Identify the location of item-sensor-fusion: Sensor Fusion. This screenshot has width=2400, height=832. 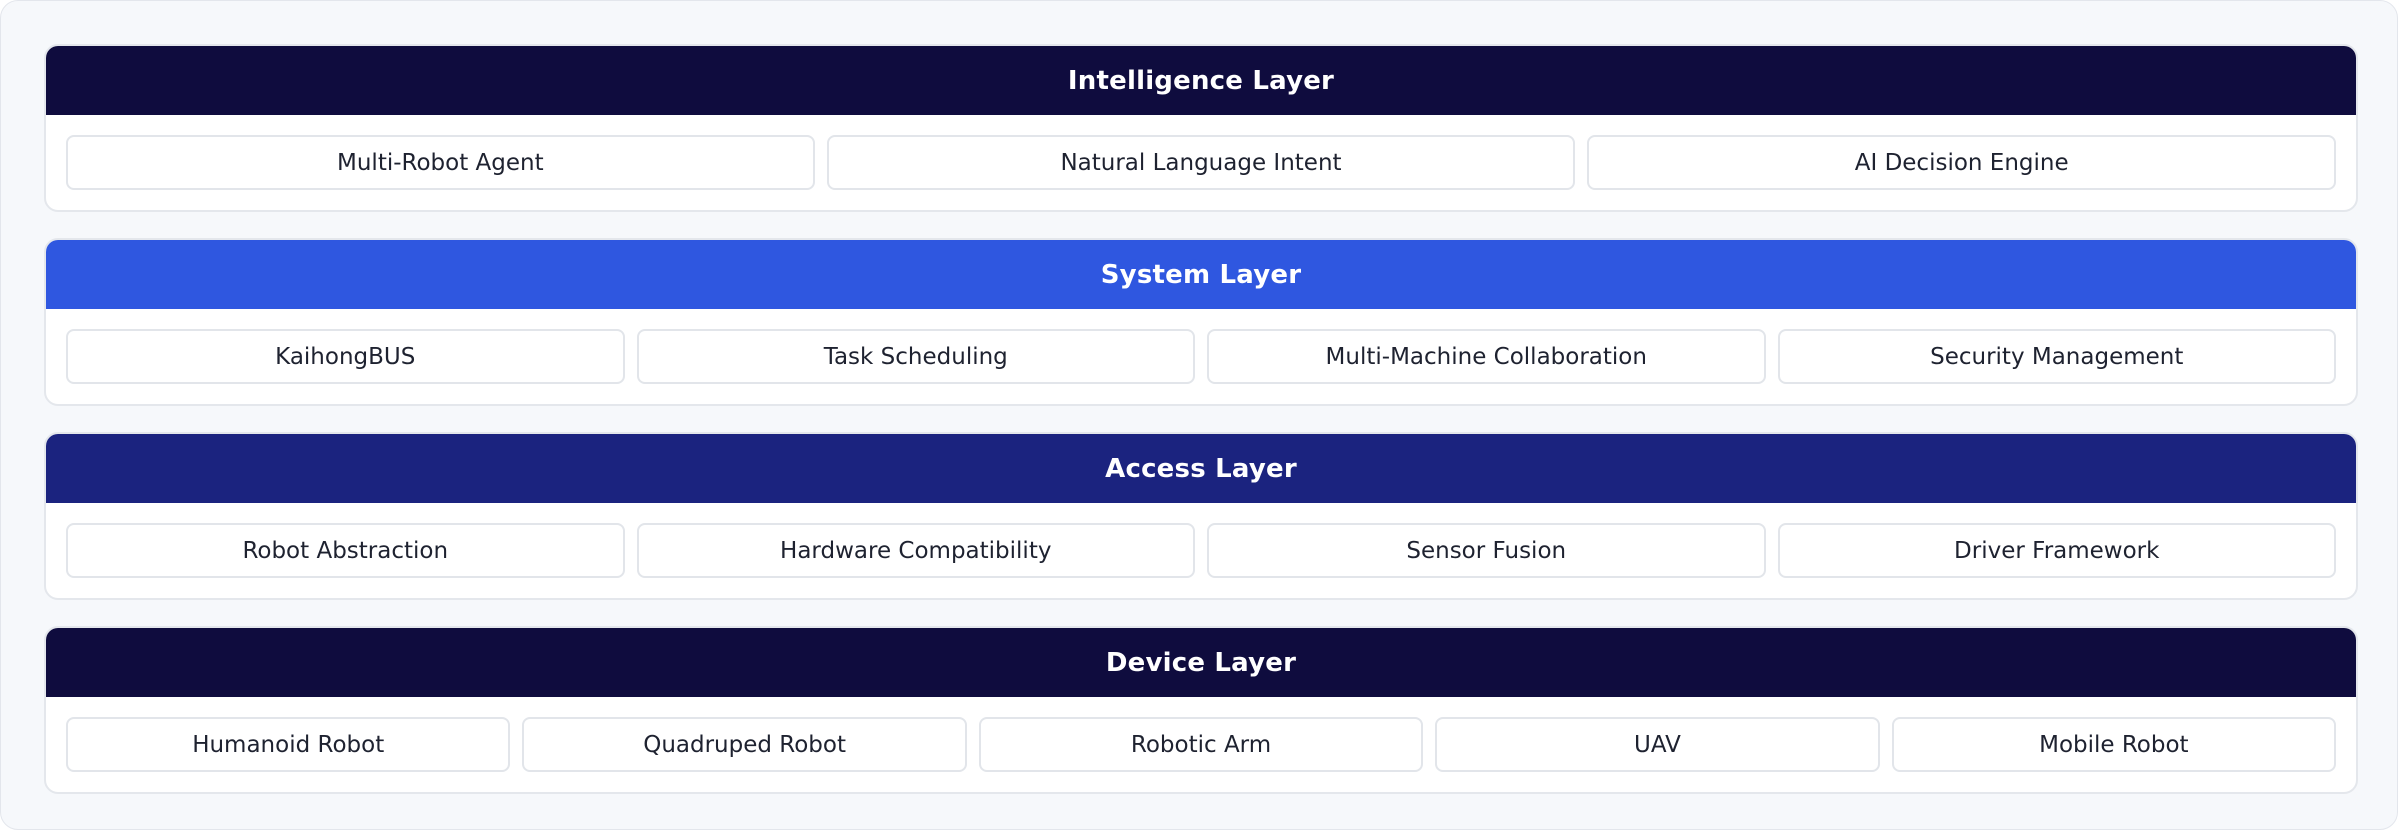
(1486, 550).